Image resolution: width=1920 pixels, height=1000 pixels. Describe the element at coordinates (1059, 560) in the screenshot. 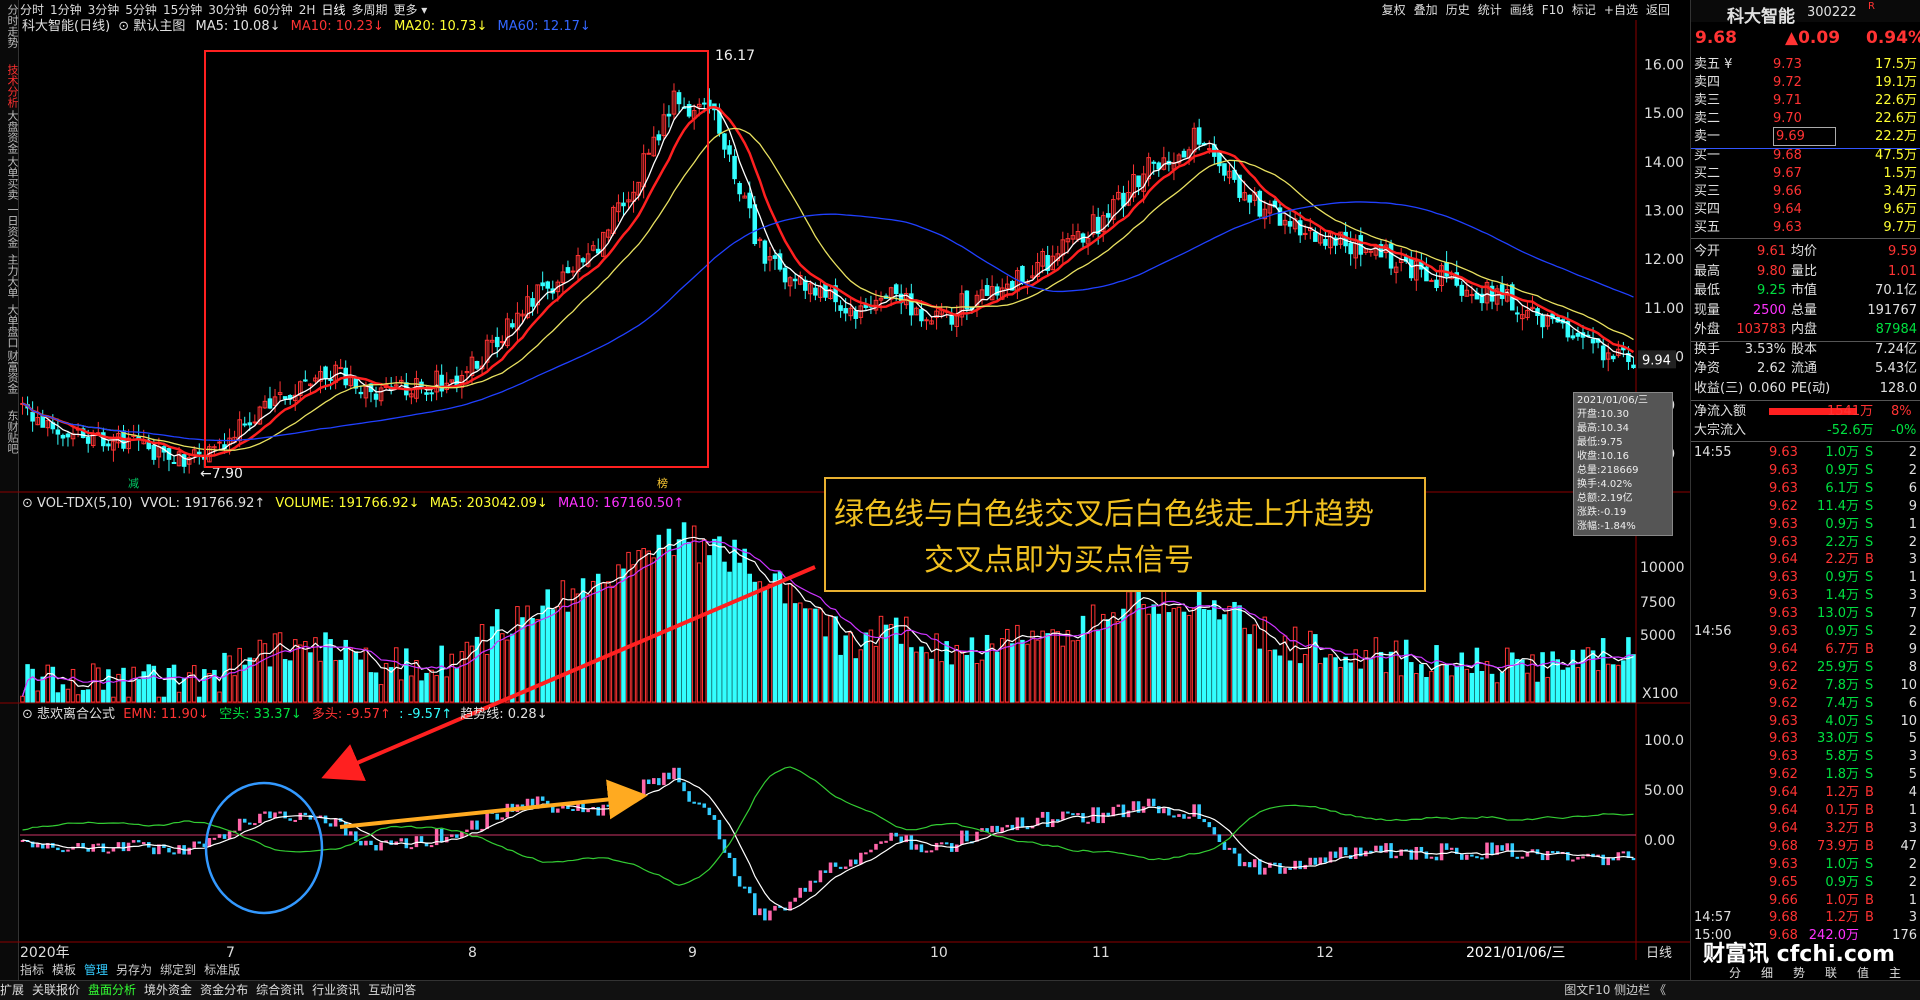

I see `annotation-line2: 交叉点即为买点信号` at that location.